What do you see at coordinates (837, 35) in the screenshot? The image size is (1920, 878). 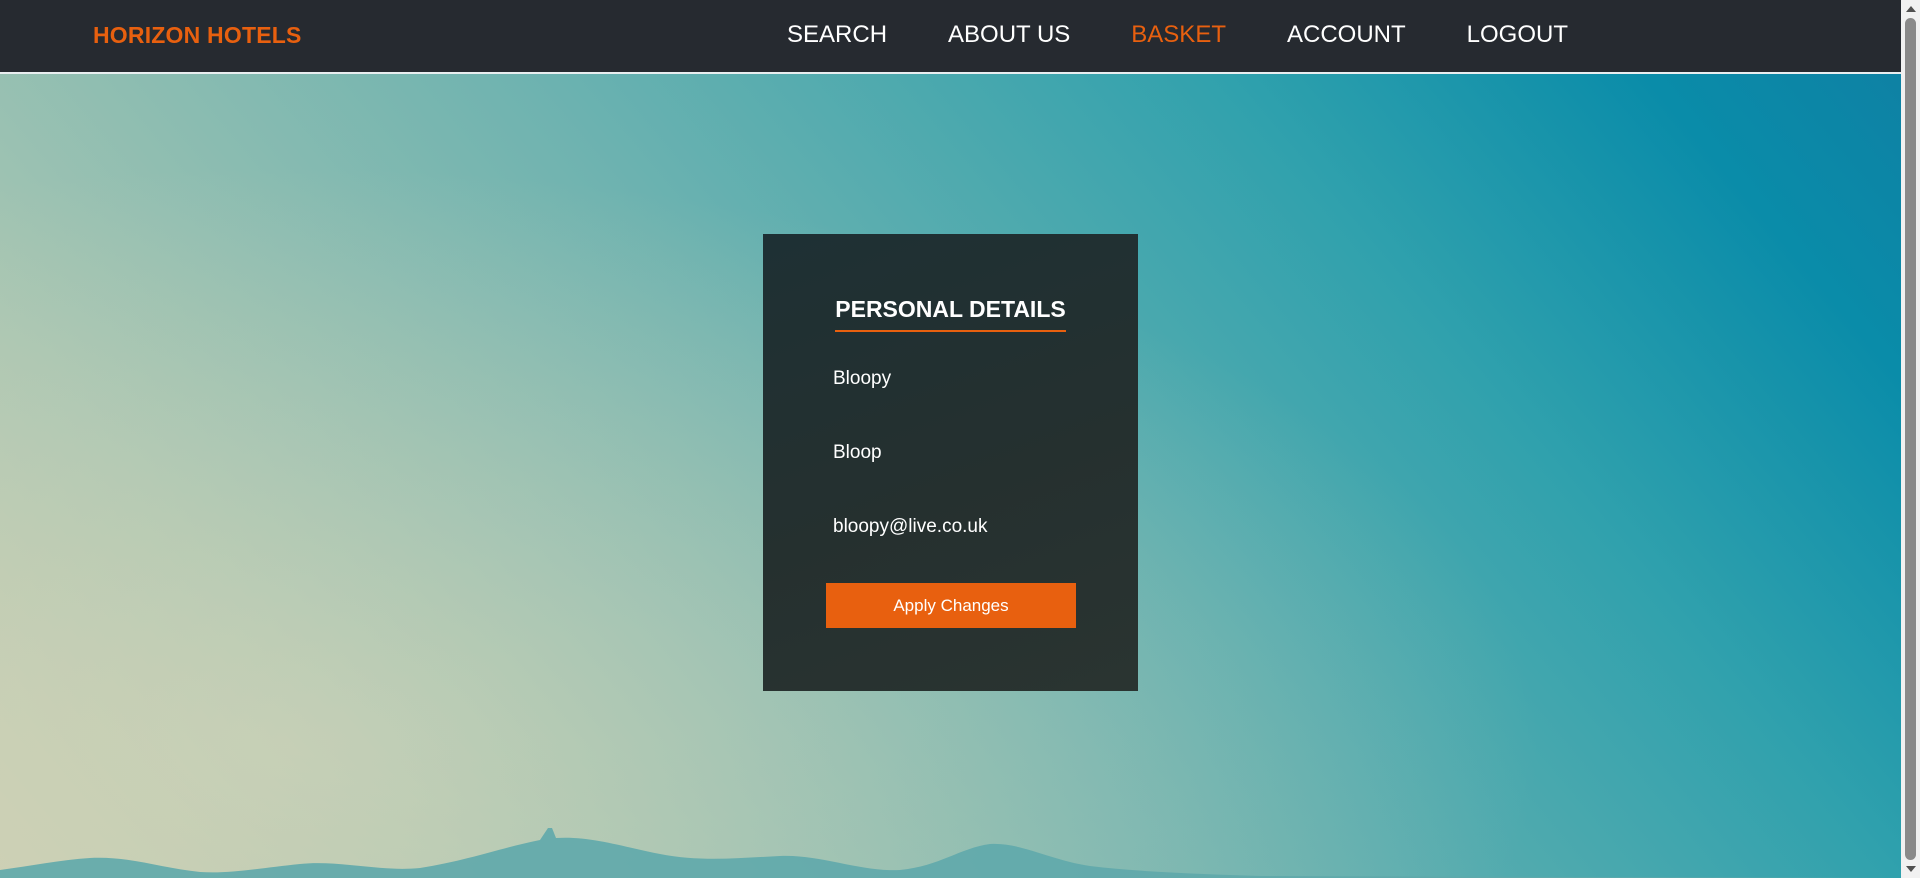 I see `nav-item-search: SEARCH` at bounding box center [837, 35].